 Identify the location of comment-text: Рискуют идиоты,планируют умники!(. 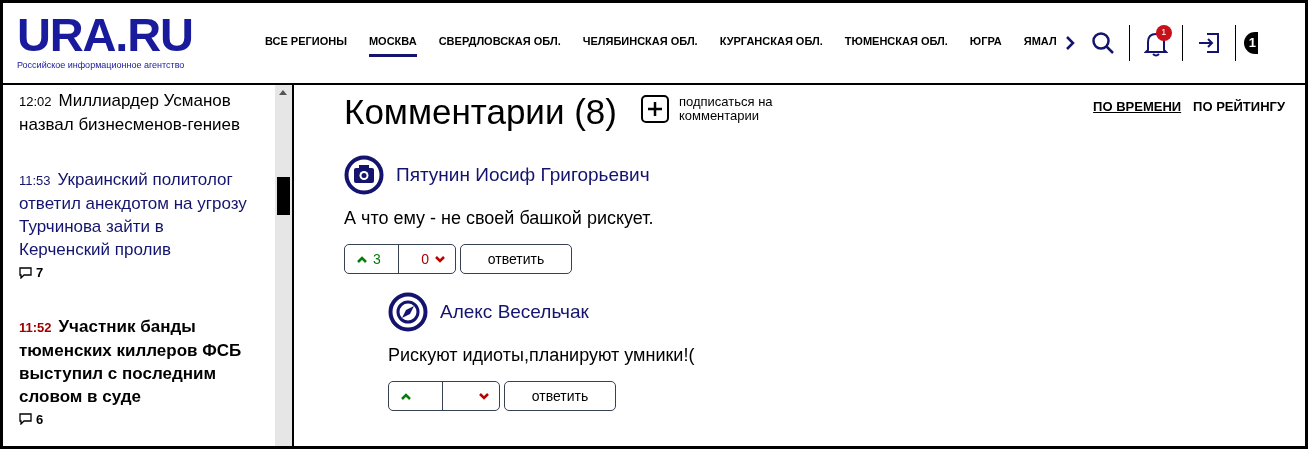
(542, 355).